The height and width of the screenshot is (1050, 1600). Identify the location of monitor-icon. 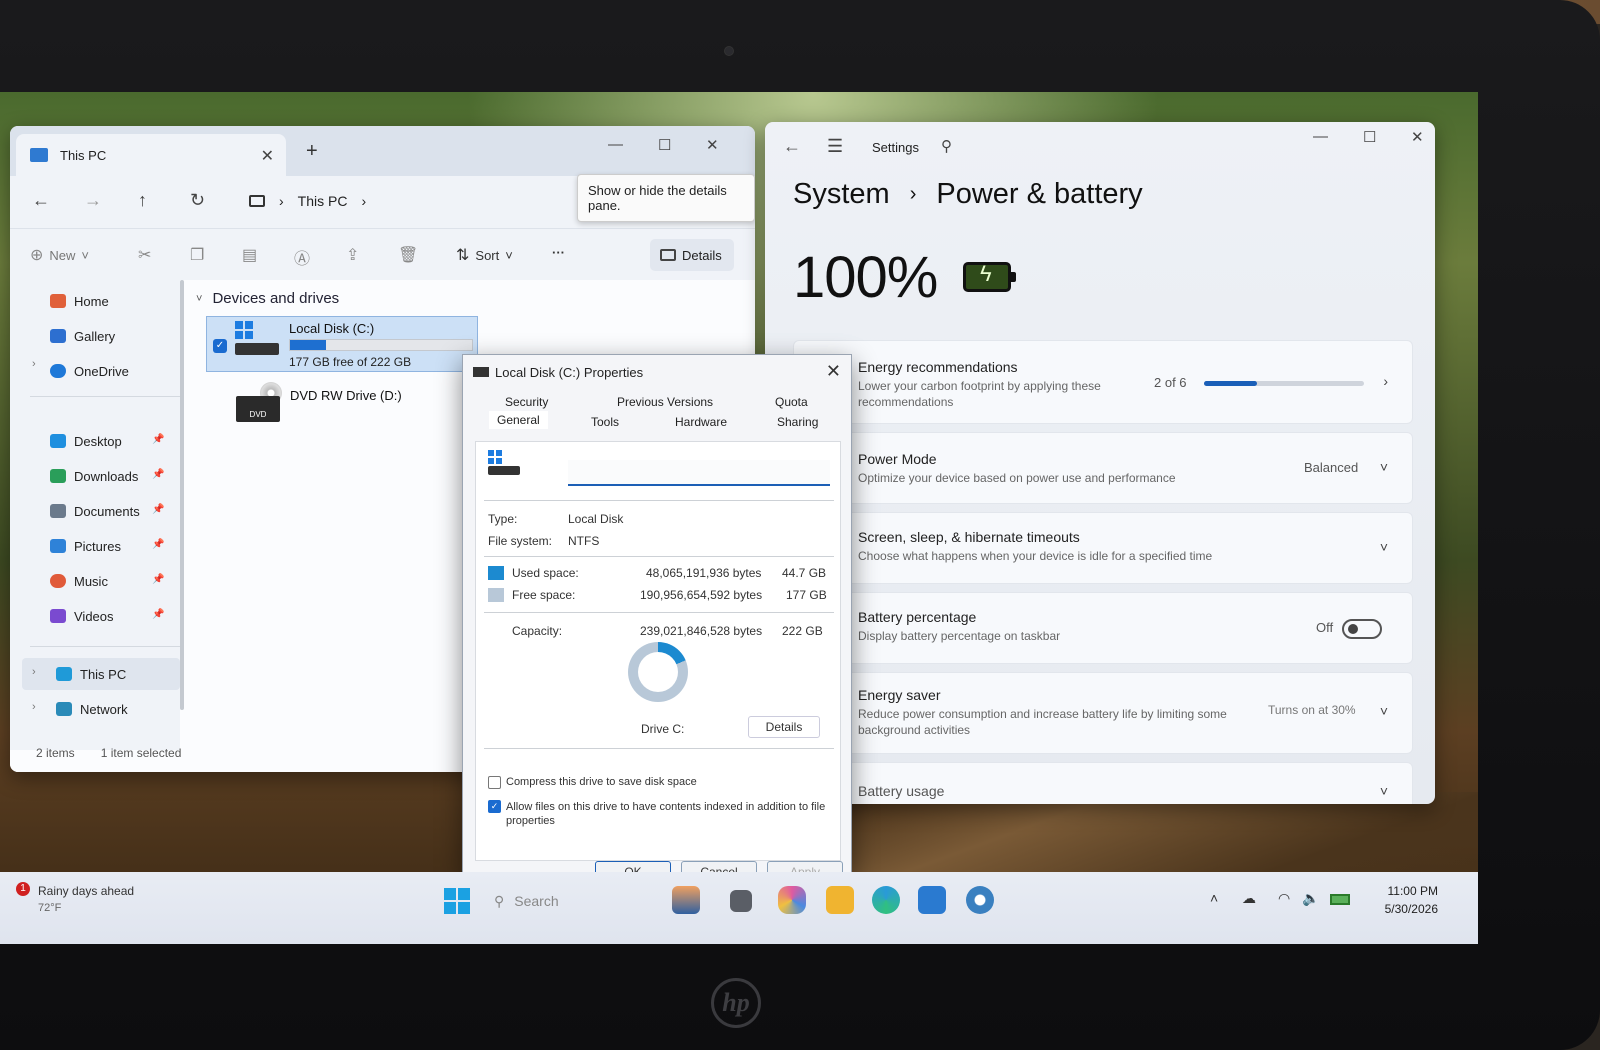
(257, 201).